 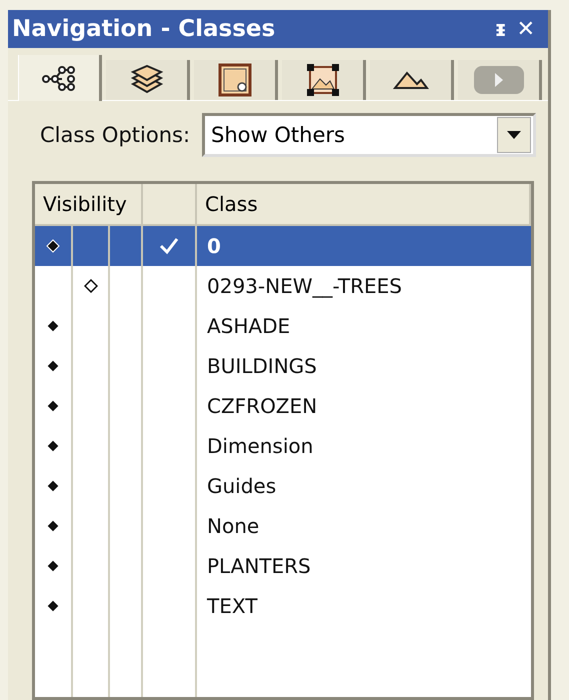 I want to click on column-header: Visibility, so click(x=89, y=204).